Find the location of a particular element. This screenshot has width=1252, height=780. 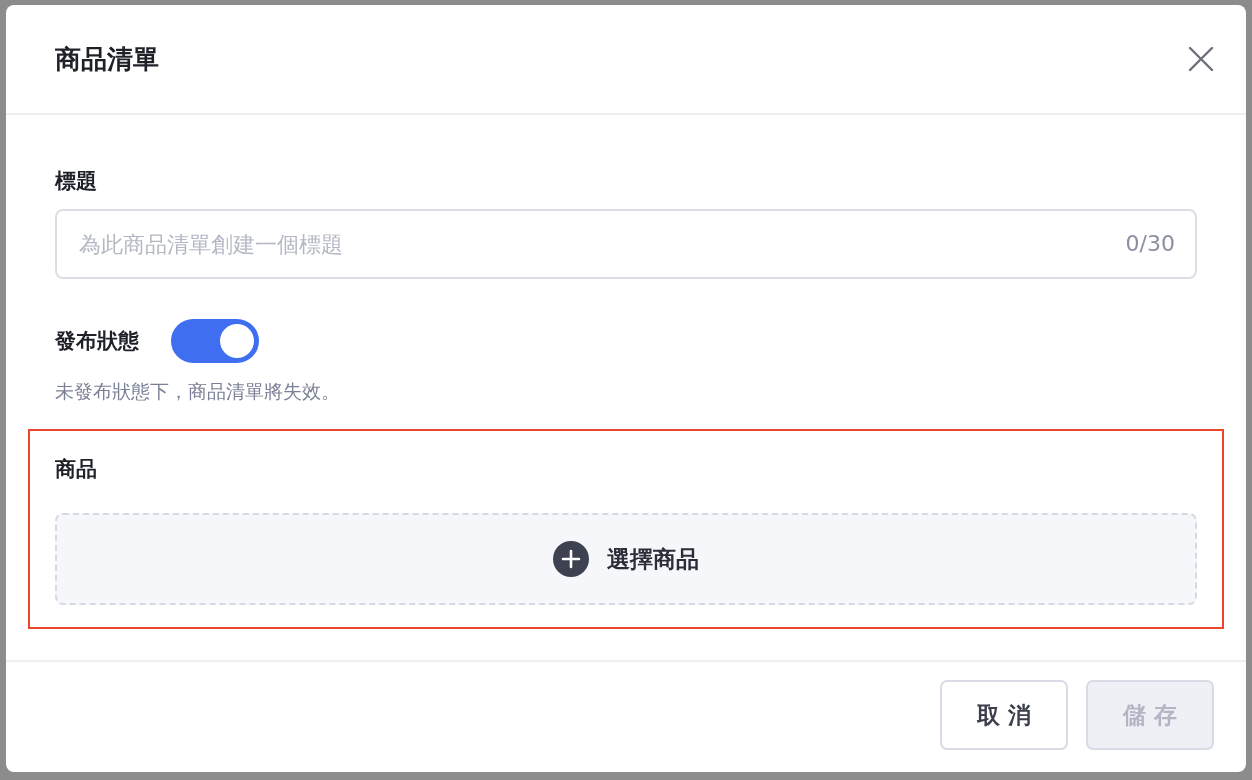

publish-toggle is located at coordinates (215, 341).